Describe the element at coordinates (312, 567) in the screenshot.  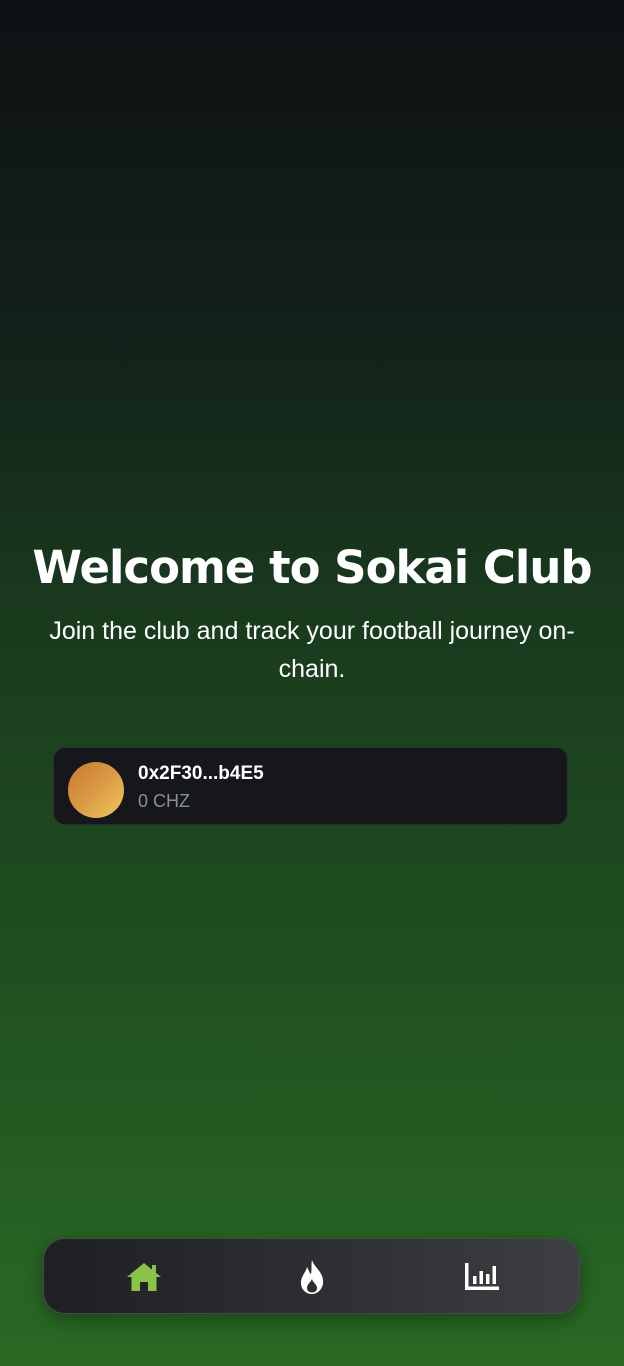
I see `page-title: Welcome to Sokai Club` at that location.